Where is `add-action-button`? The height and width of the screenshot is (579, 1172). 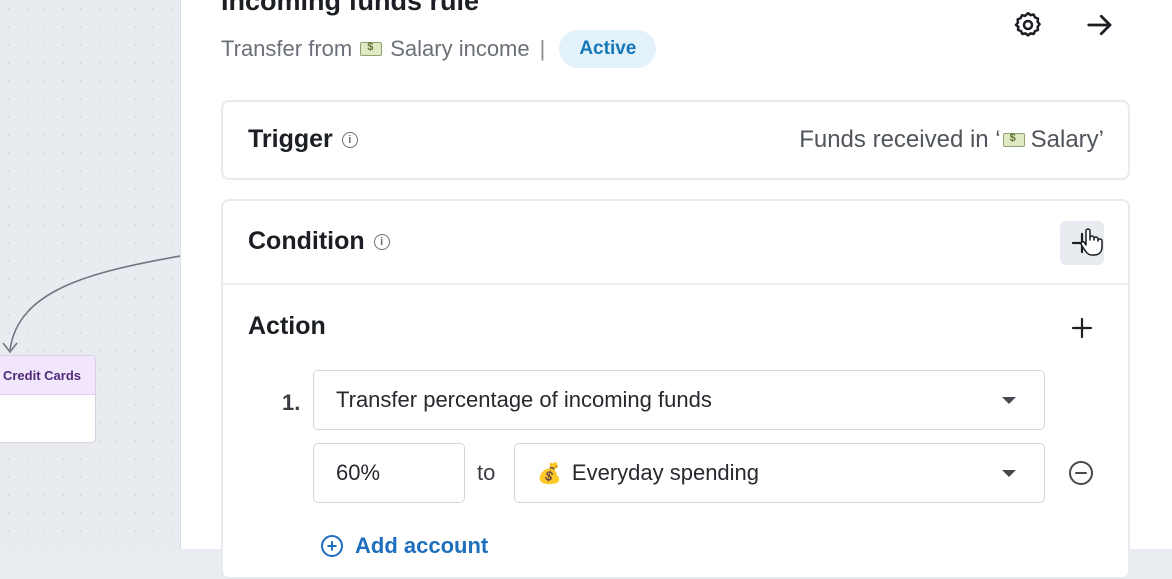 add-action-button is located at coordinates (1082, 328).